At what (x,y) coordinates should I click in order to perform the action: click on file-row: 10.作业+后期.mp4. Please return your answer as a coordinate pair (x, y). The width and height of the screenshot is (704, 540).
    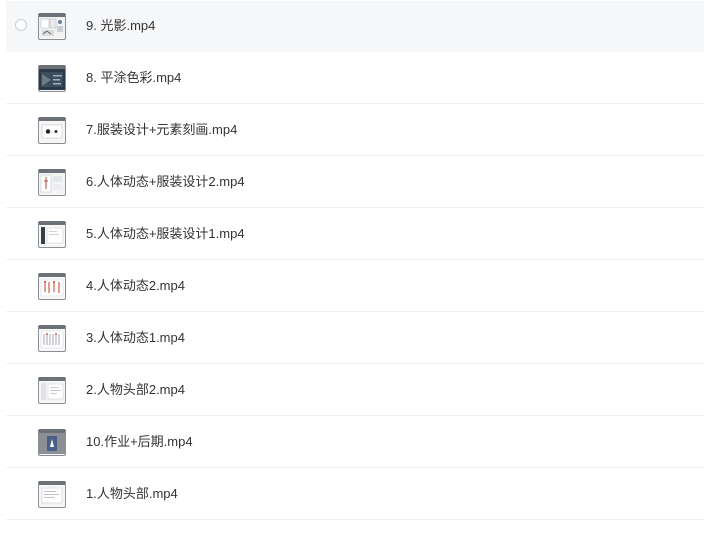
    Looking at the image, I should click on (355, 442).